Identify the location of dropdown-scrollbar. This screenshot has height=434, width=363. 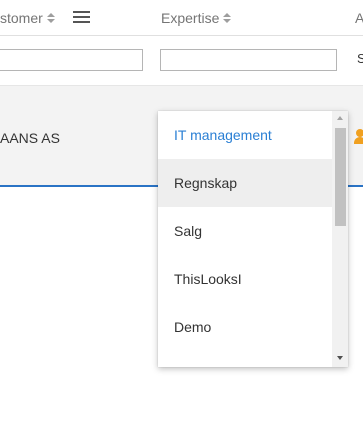
(340, 239).